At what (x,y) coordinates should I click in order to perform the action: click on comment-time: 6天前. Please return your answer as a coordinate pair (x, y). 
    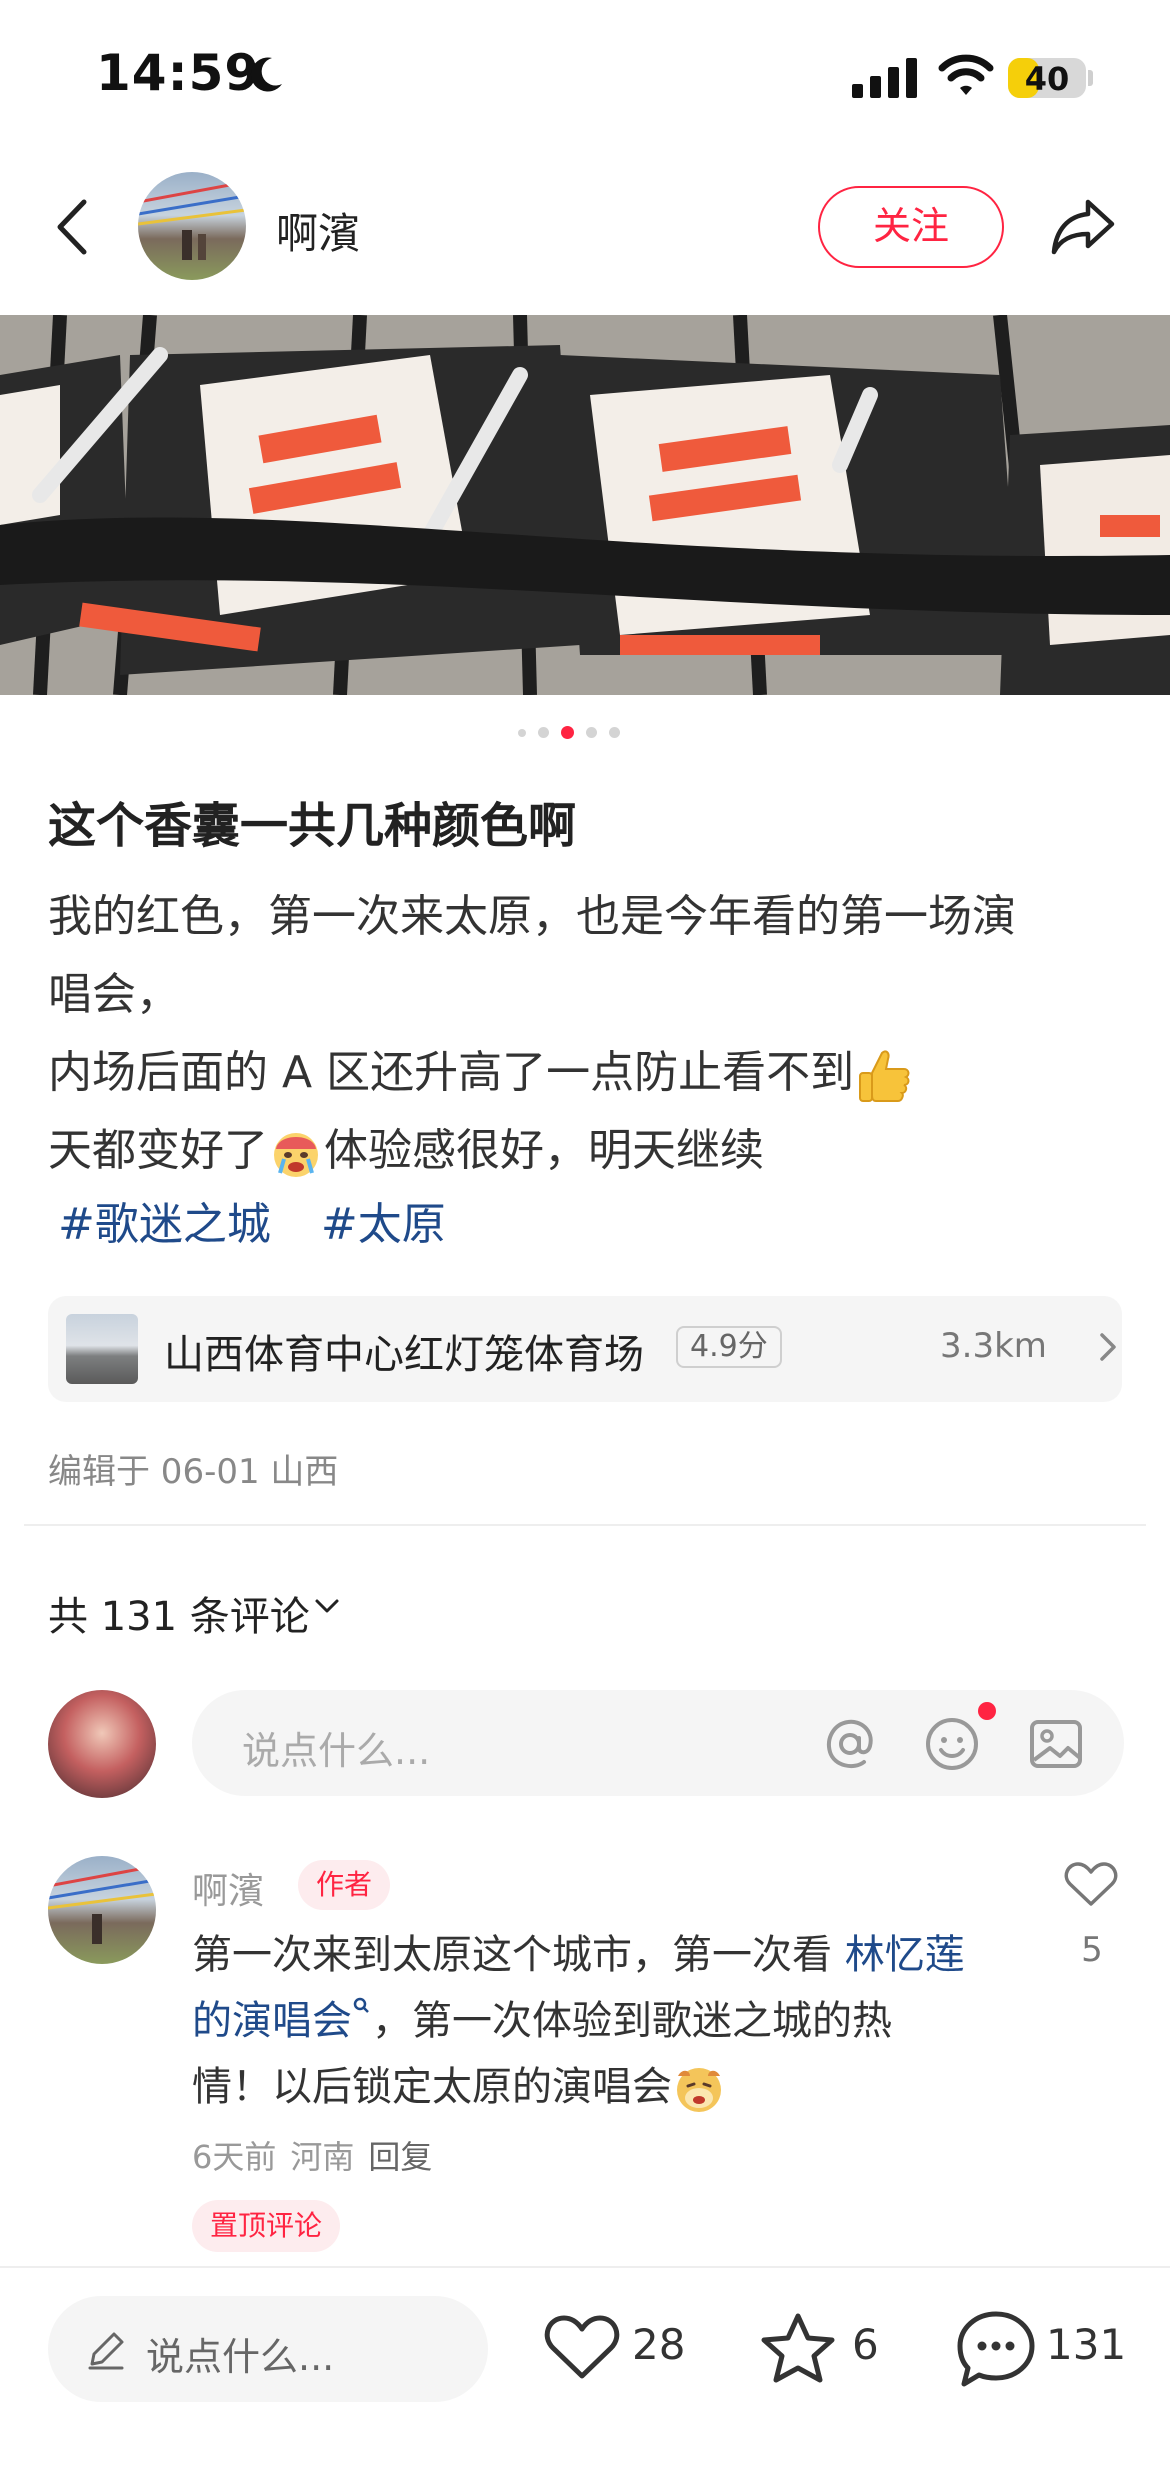
    Looking at the image, I should click on (234, 2157).